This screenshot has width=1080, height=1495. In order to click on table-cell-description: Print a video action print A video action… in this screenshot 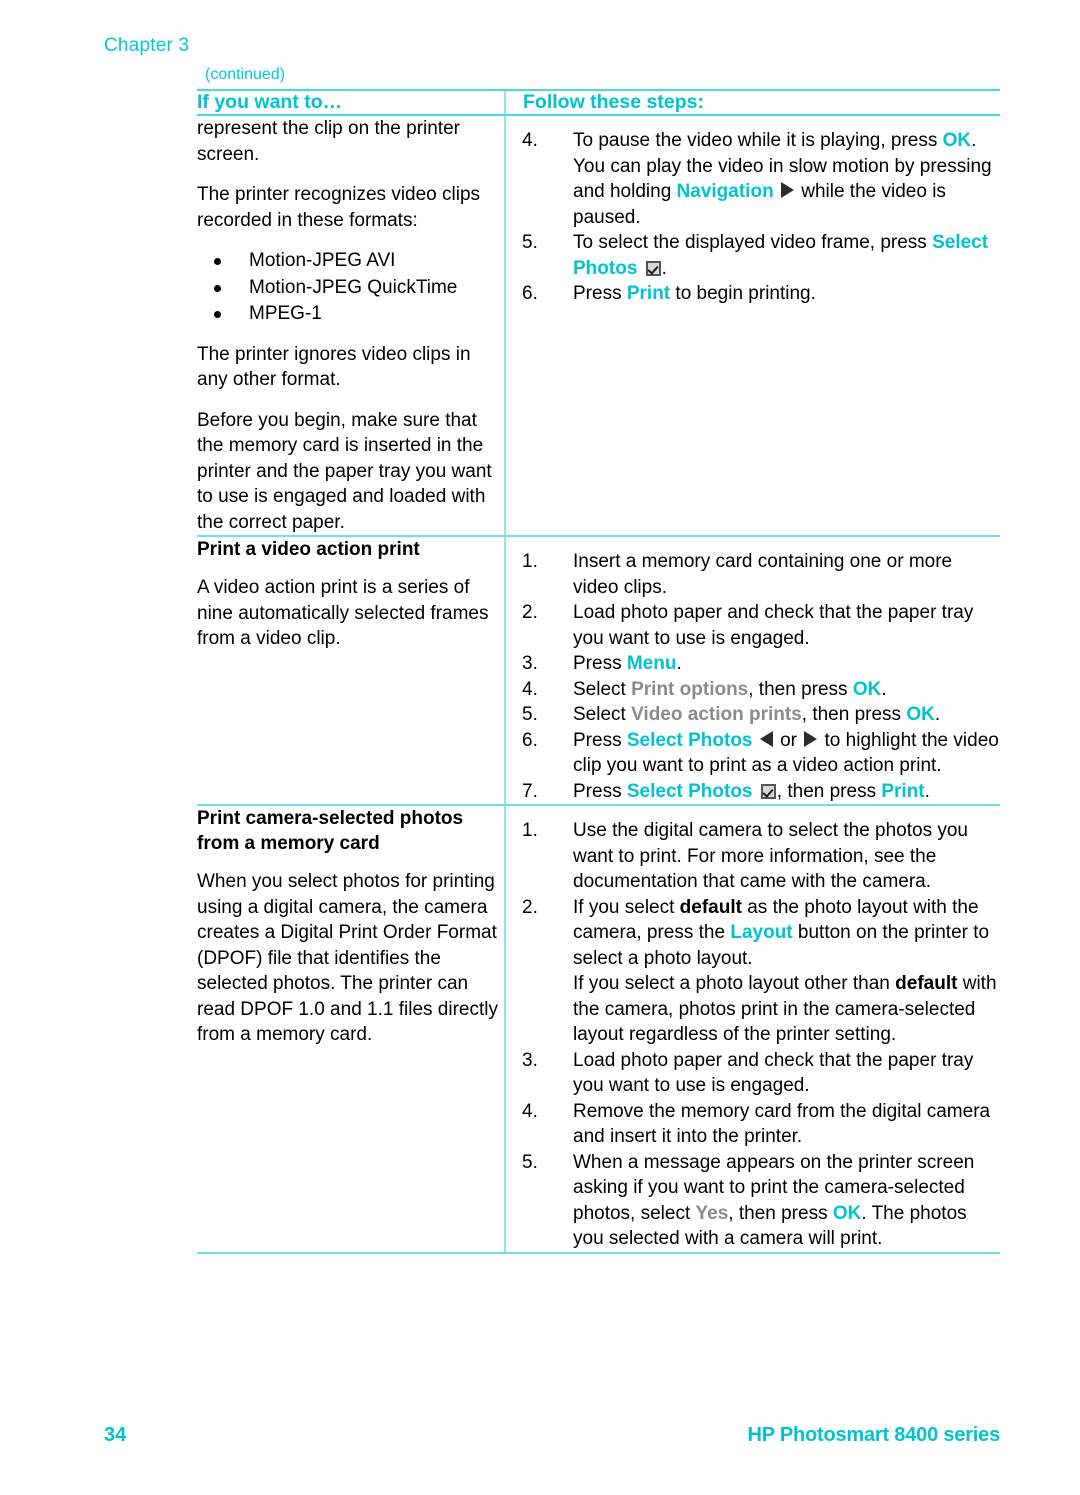, I will do `click(351, 671)`.